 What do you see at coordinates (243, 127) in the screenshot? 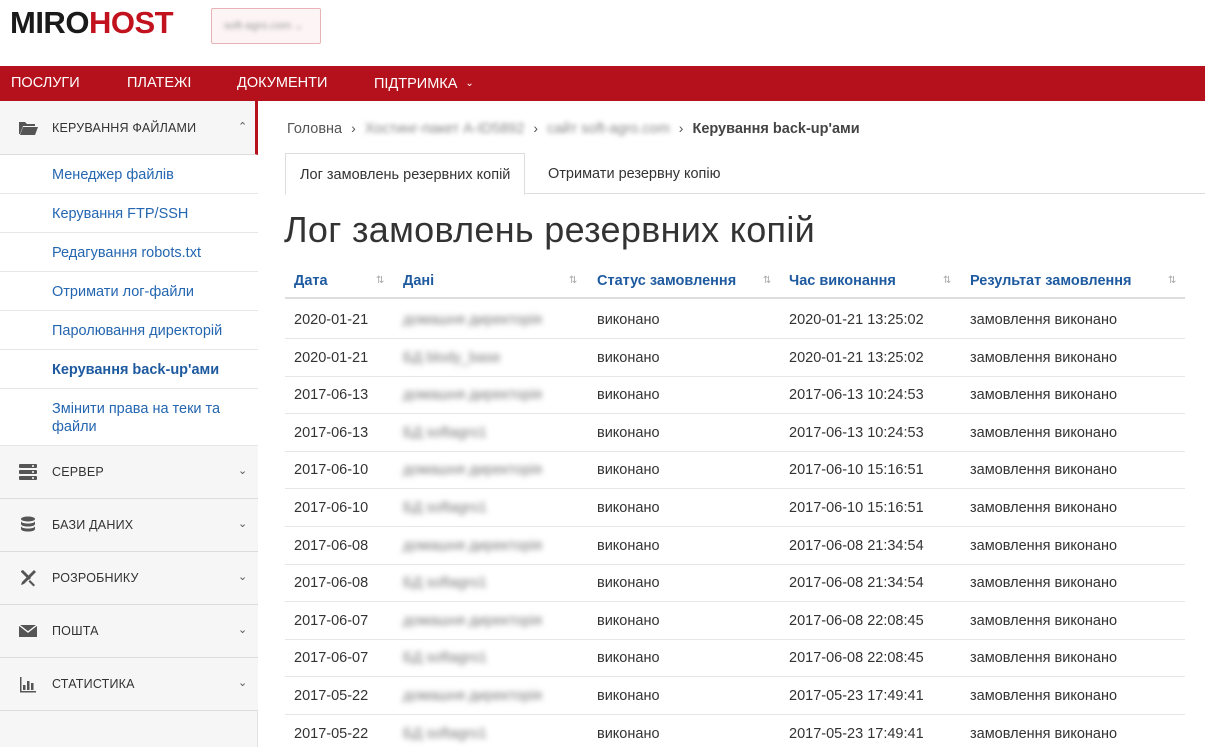
I see `chevron-up-icon: ⌃` at bounding box center [243, 127].